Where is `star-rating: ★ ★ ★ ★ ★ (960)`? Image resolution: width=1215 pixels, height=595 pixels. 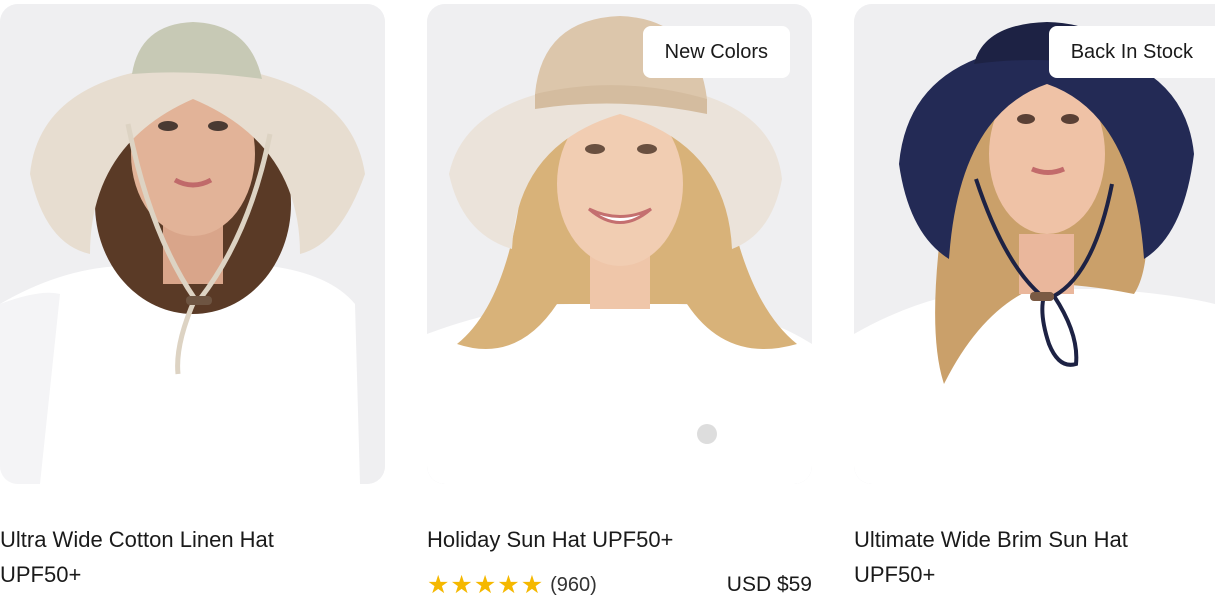 star-rating: ★ ★ ★ ★ ★ (960) is located at coordinates (512, 582).